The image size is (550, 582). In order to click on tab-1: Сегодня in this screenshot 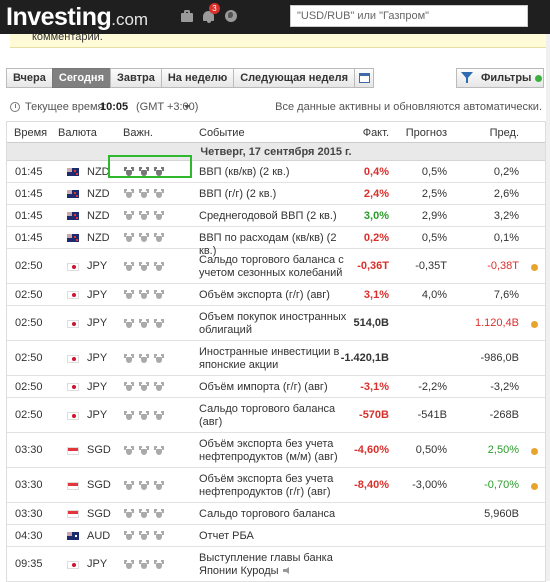, I will do `click(81, 78)`.